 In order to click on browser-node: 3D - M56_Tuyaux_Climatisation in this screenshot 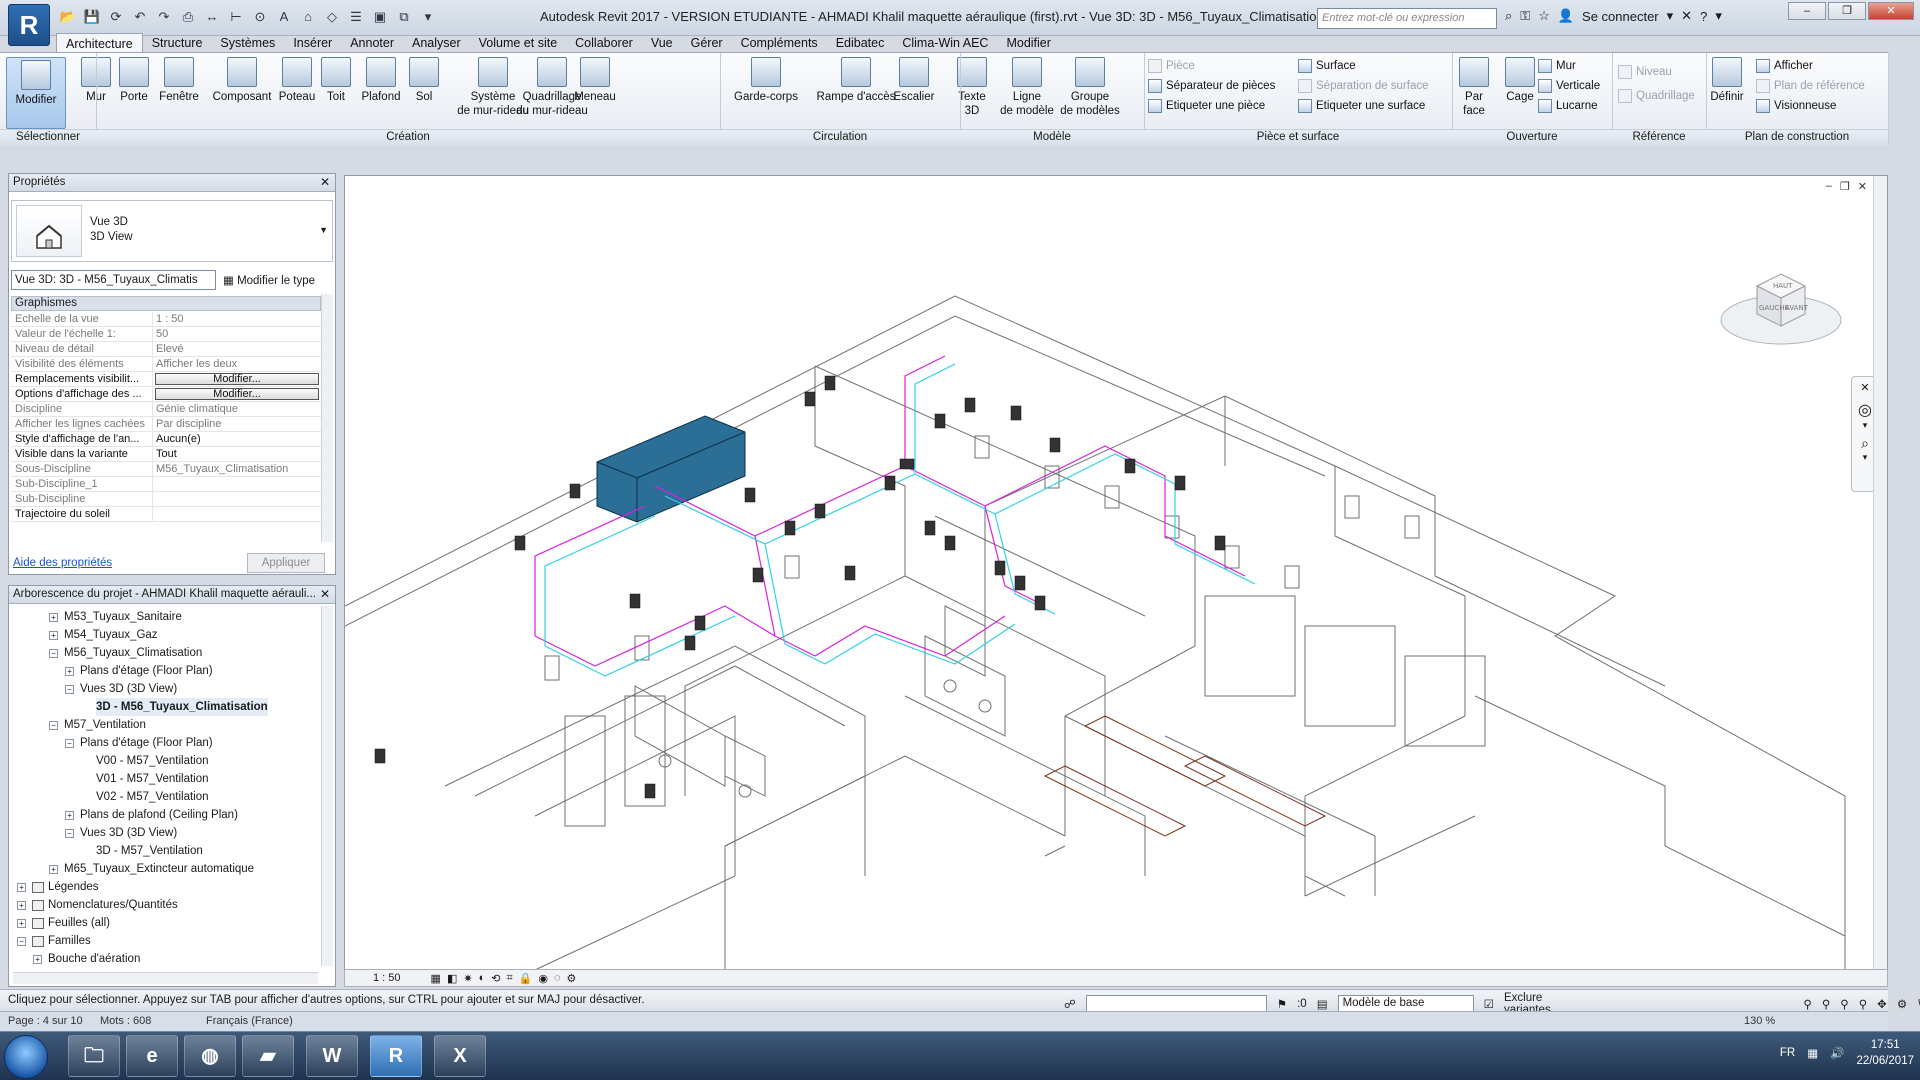, I will do `click(167, 707)`.